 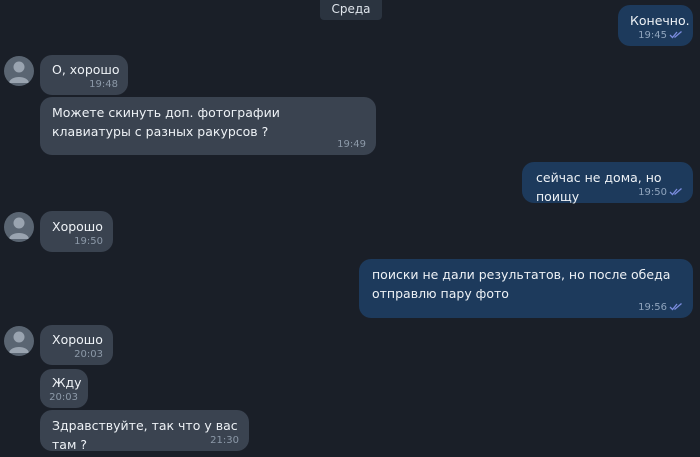 What do you see at coordinates (351, 10) in the screenshot?
I see `date-separator: Среда` at bounding box center [351, 10].